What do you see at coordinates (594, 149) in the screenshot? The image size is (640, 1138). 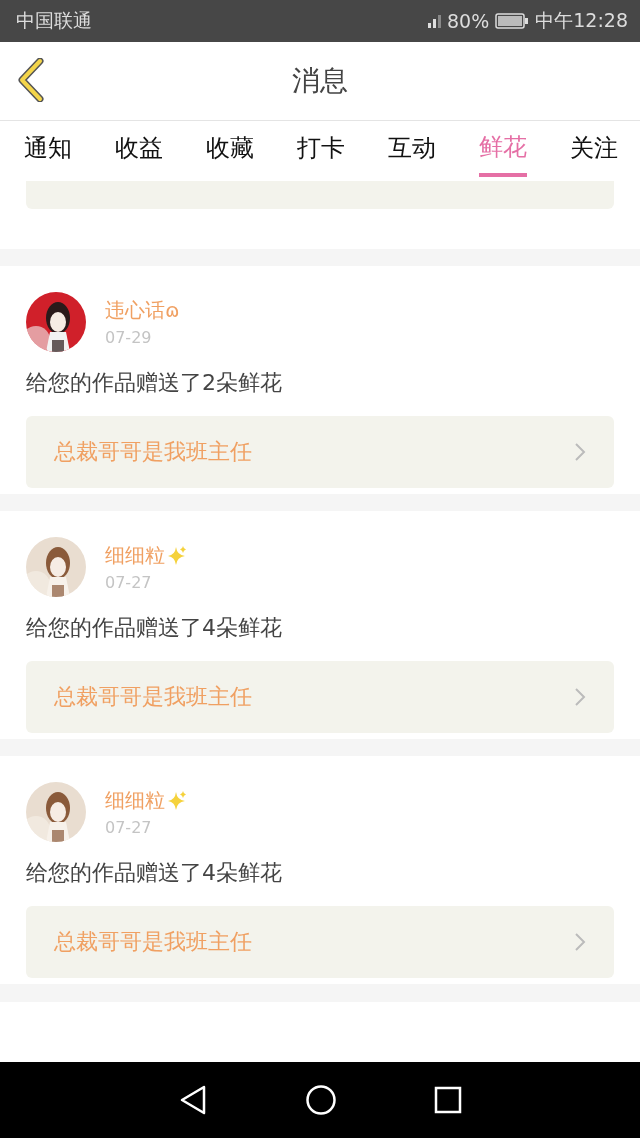 I see `tab: 关注` at bounding box center [594, 149].